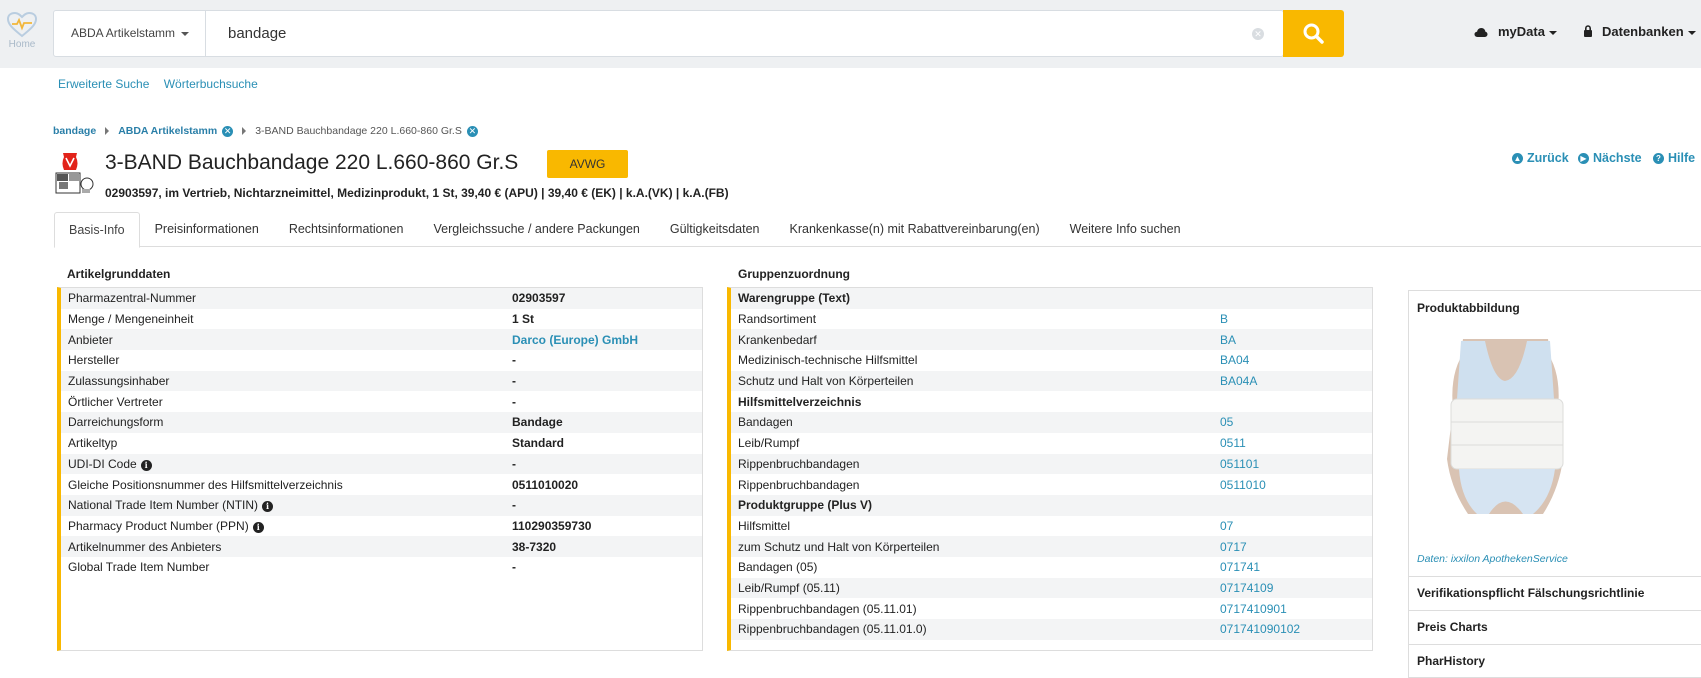 The height and width of the screenshot is (678, 1701). I want to click on row-label: Medizinisch-technische Hilfsmittel, so click(975, 360).